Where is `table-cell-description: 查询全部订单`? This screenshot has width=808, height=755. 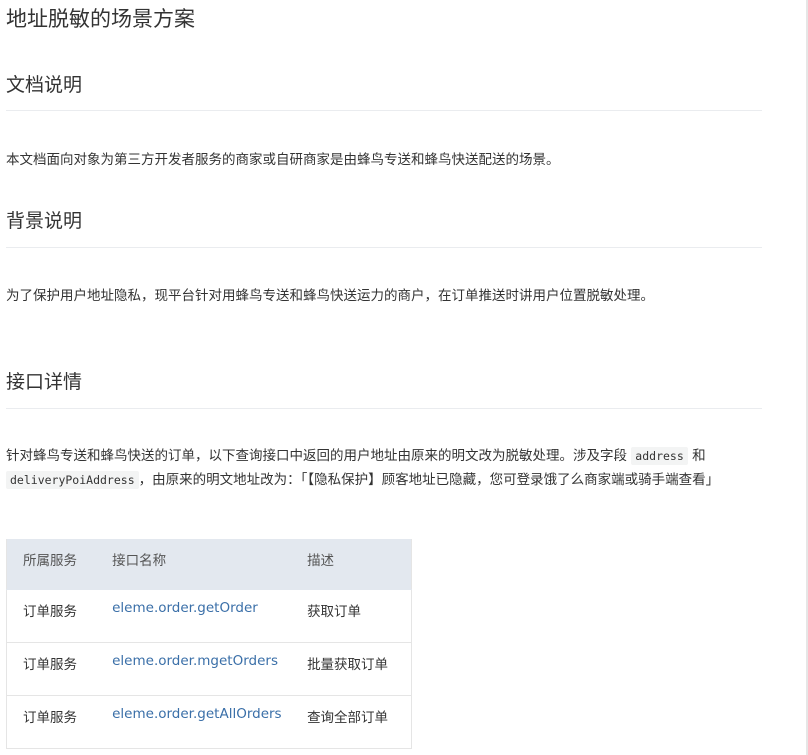 table-cell-description: 查询全部订单 is located at coordinates (351, 722).